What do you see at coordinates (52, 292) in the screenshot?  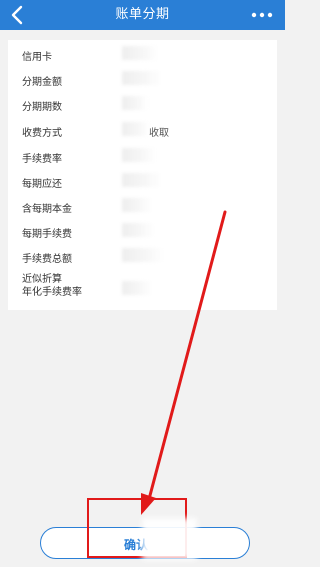 I see `detail-label-line2: 年化手续费率` at bounding box center [52, 292].